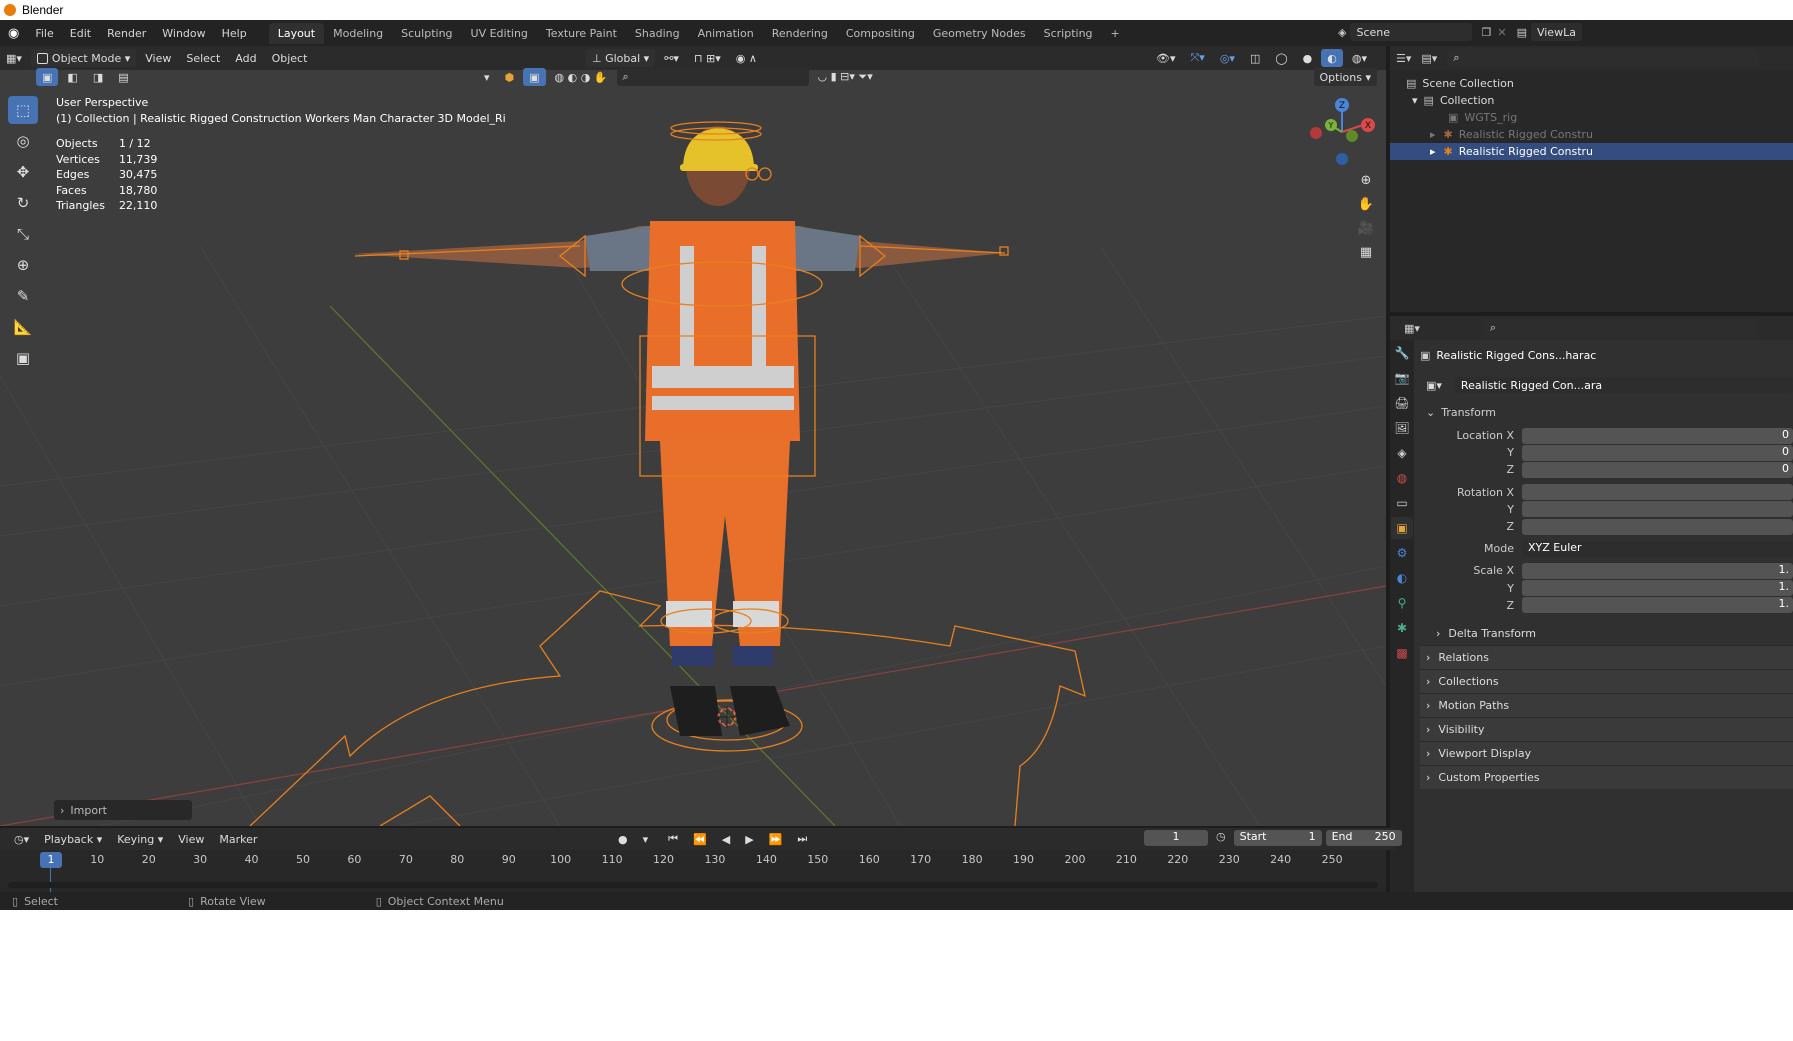 This screenshot has height=1041, width=1793. I want to click on expand-chevron-icon: ▾, so click(1415, 100).